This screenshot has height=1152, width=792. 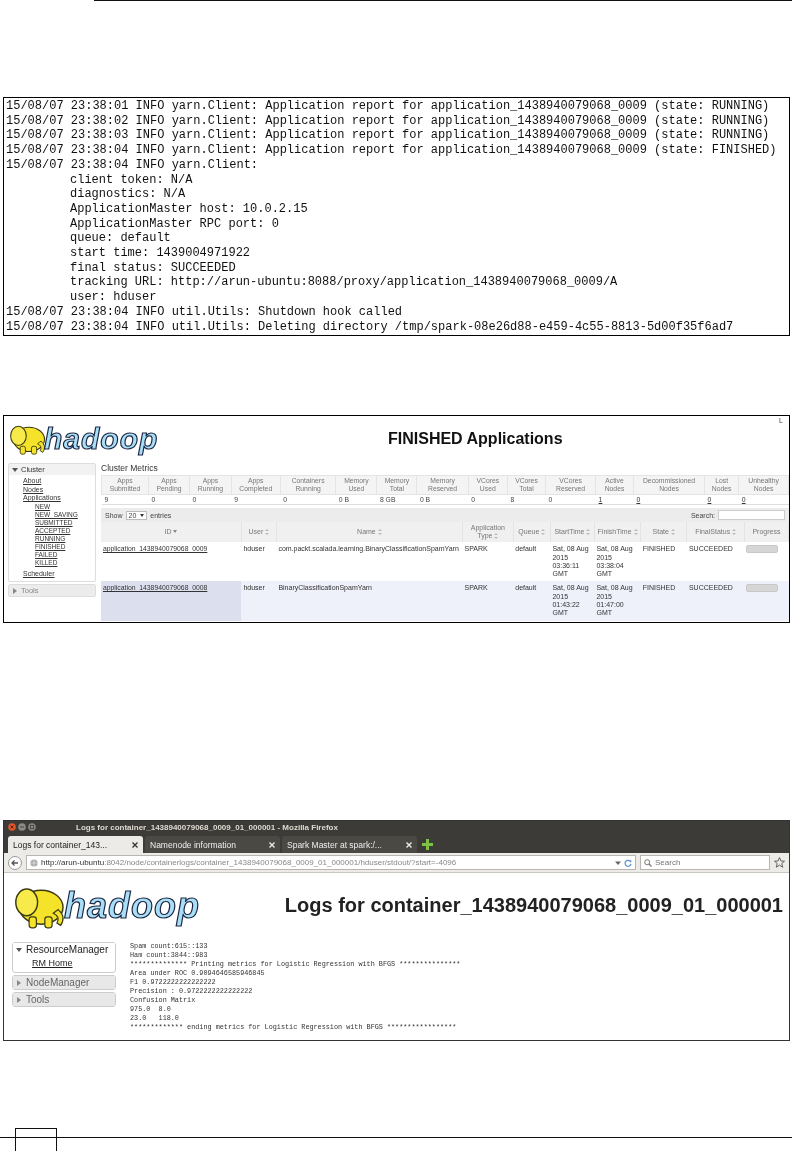 I want to click on log-line: 15/08/07 23:38:04 INFO yarn.Client:, so click(x=133, y=165).